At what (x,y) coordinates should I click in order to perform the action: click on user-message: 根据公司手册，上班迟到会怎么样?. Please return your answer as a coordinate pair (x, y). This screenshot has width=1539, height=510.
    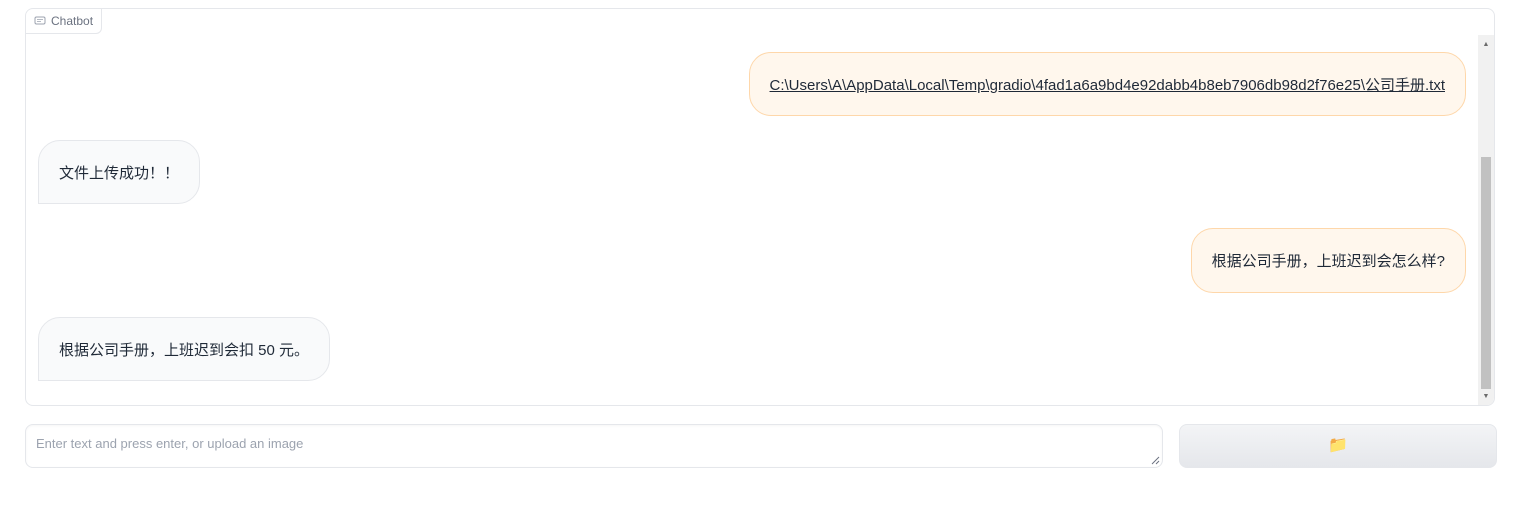
    Looking at the image, I should click on (1328, 260).